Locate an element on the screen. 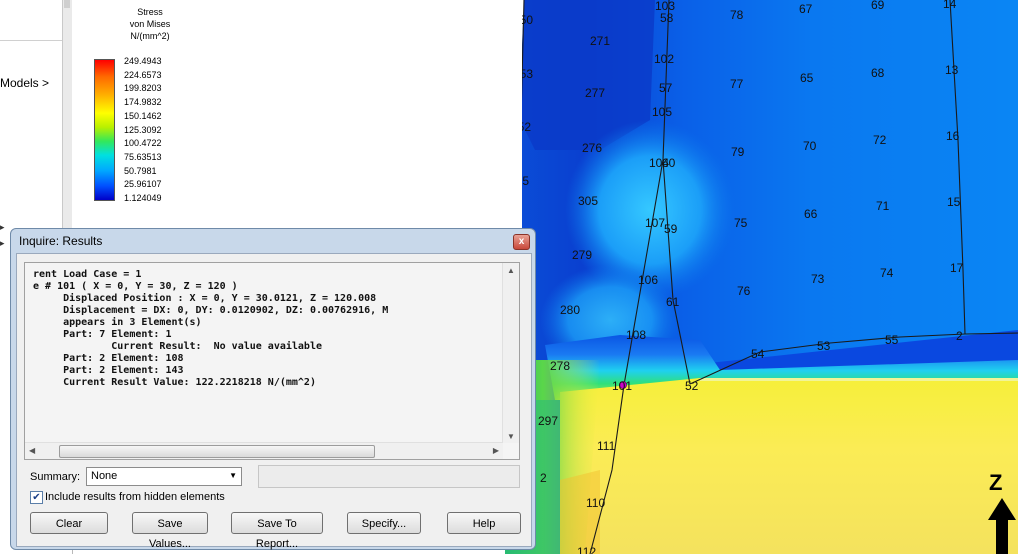 This screenshot has height=554, width=1018. node-label: 15 is located at coordinates (954, 202).